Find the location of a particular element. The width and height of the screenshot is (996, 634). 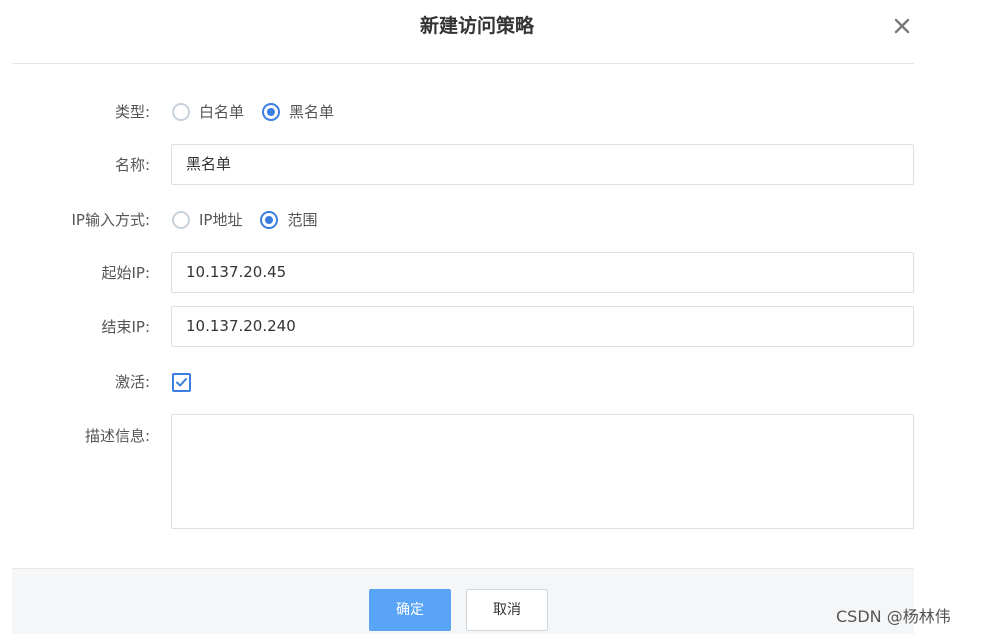

end-ip-label: 结束IP: is located at coordinates (125, 327).